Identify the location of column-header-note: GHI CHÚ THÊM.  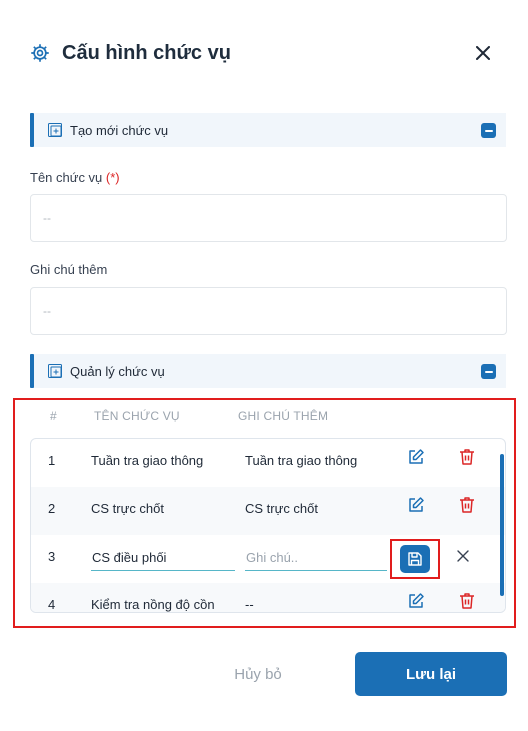
(283, 416).